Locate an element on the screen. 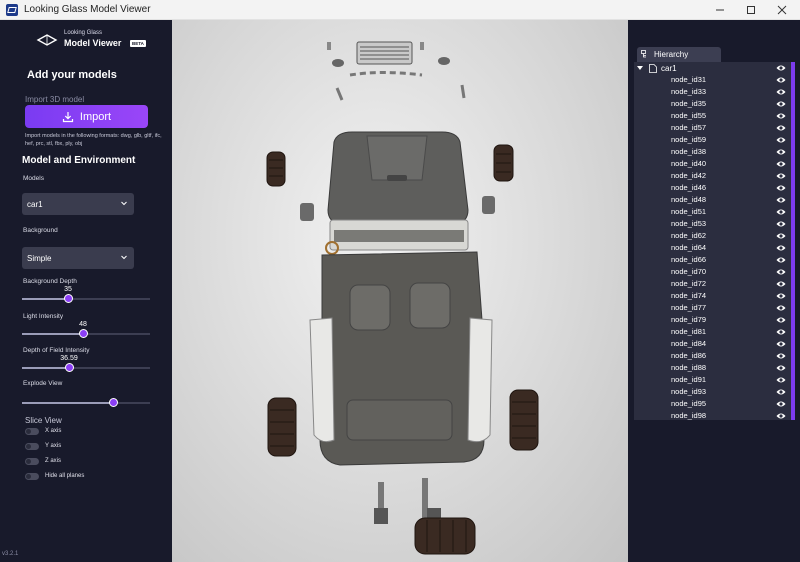 The width and height of the screenshot is (800, 562). tree-node-item: node_id84 is located at coordinates (712, 344).